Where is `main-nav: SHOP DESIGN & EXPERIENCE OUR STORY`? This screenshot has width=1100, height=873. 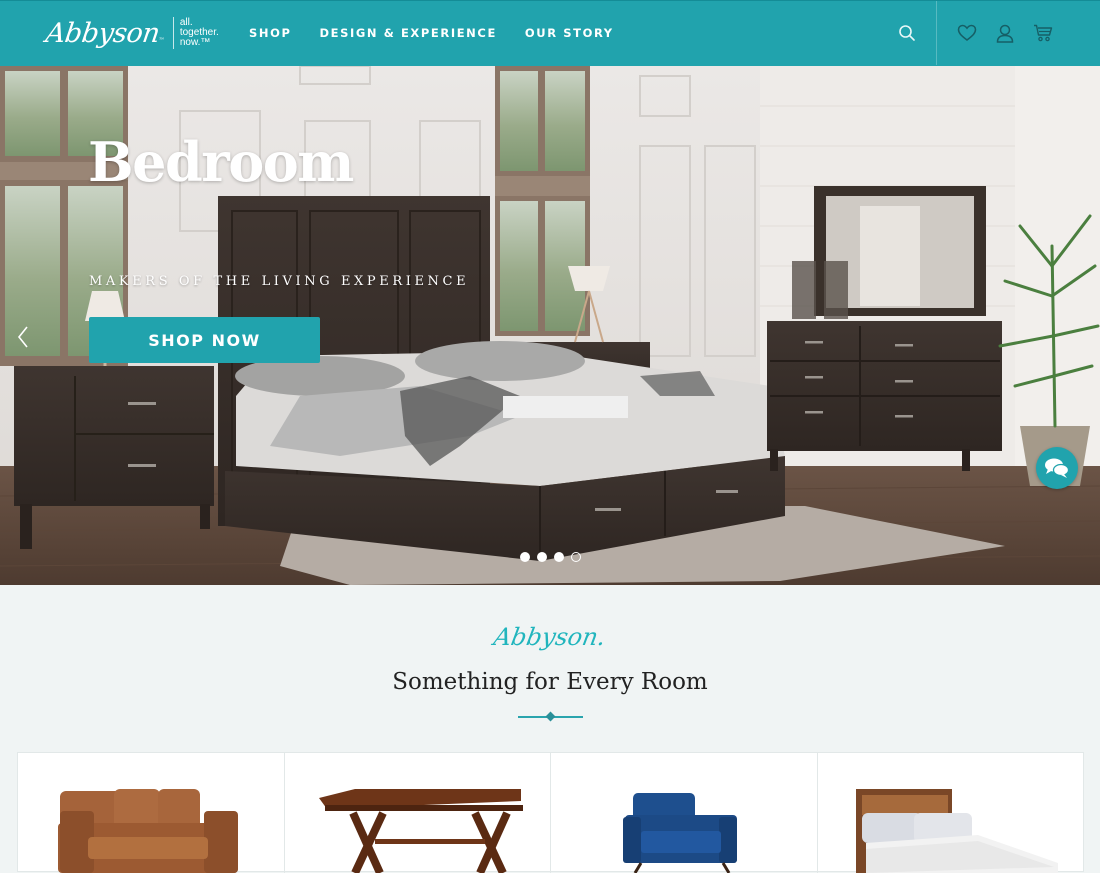
main-nav: SHOP DESIGN & EXPERIENCE OUR STORY is located at coordinates (445, 33).